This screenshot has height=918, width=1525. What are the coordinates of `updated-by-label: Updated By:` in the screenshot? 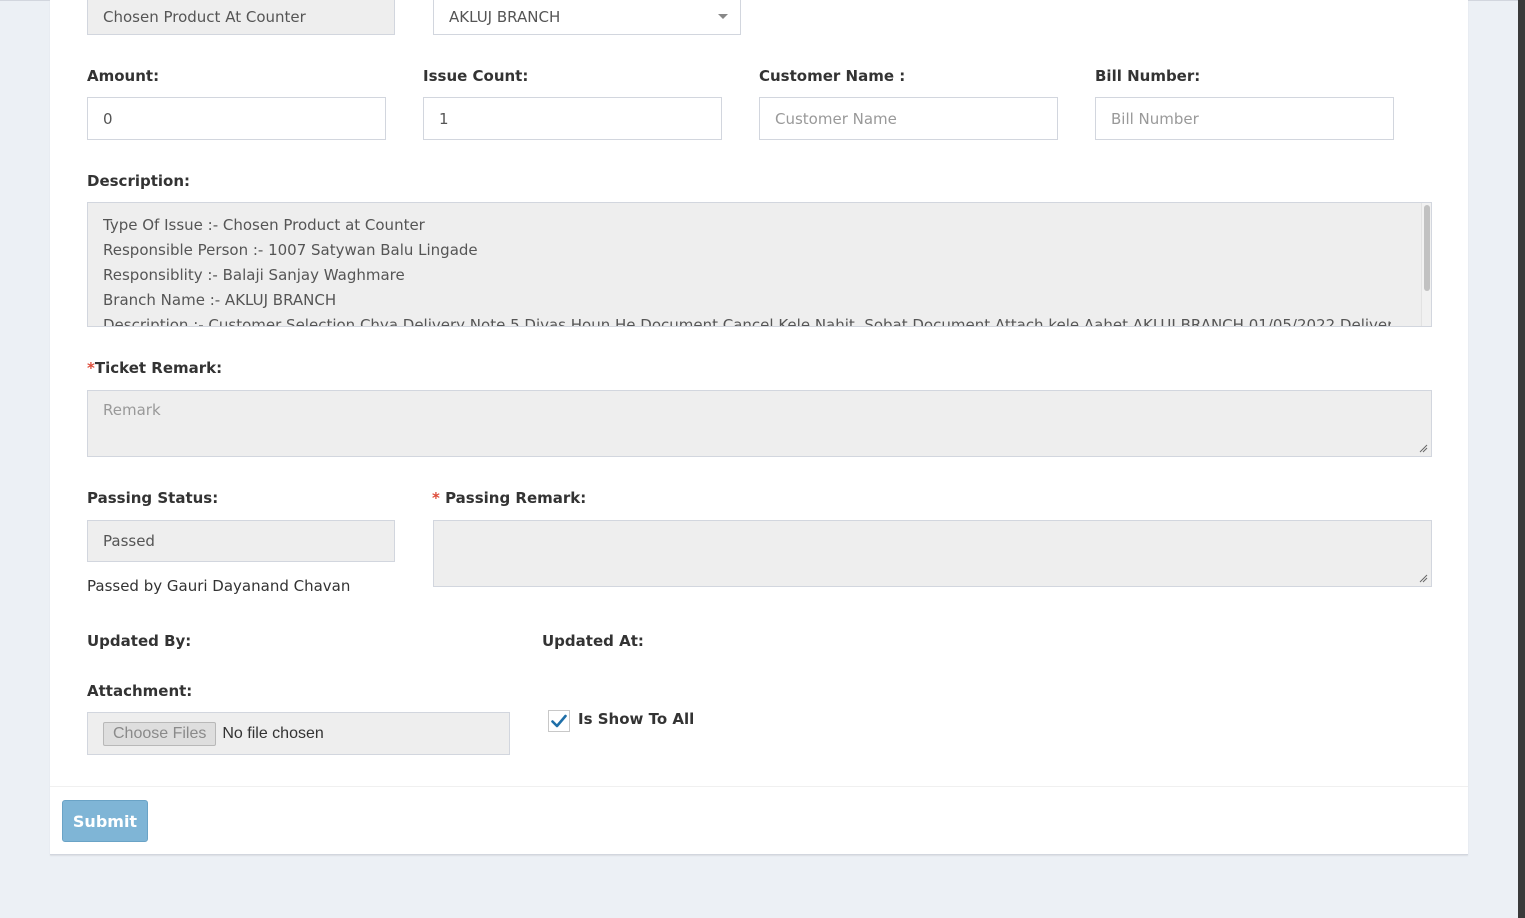 It's located at (139, 641).